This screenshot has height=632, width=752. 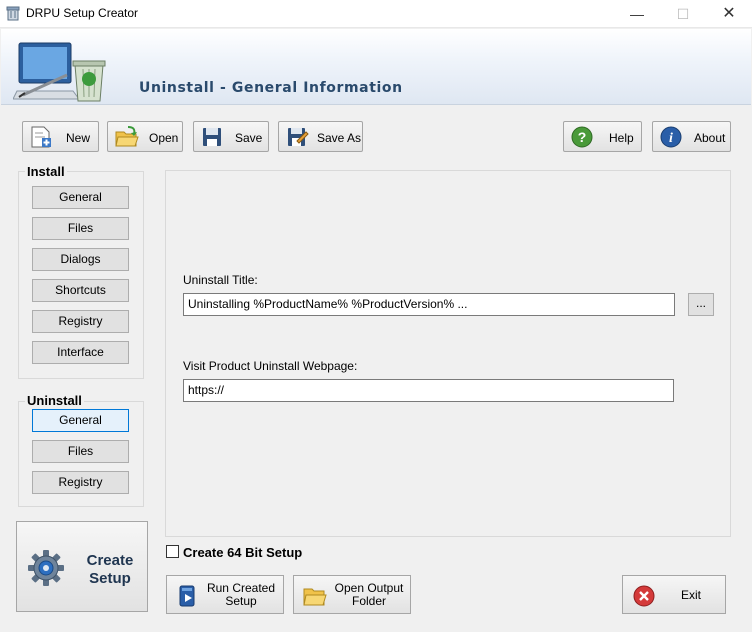 I want to click on uninstall-group-title: Uninstall, so click(x=54, y=400).